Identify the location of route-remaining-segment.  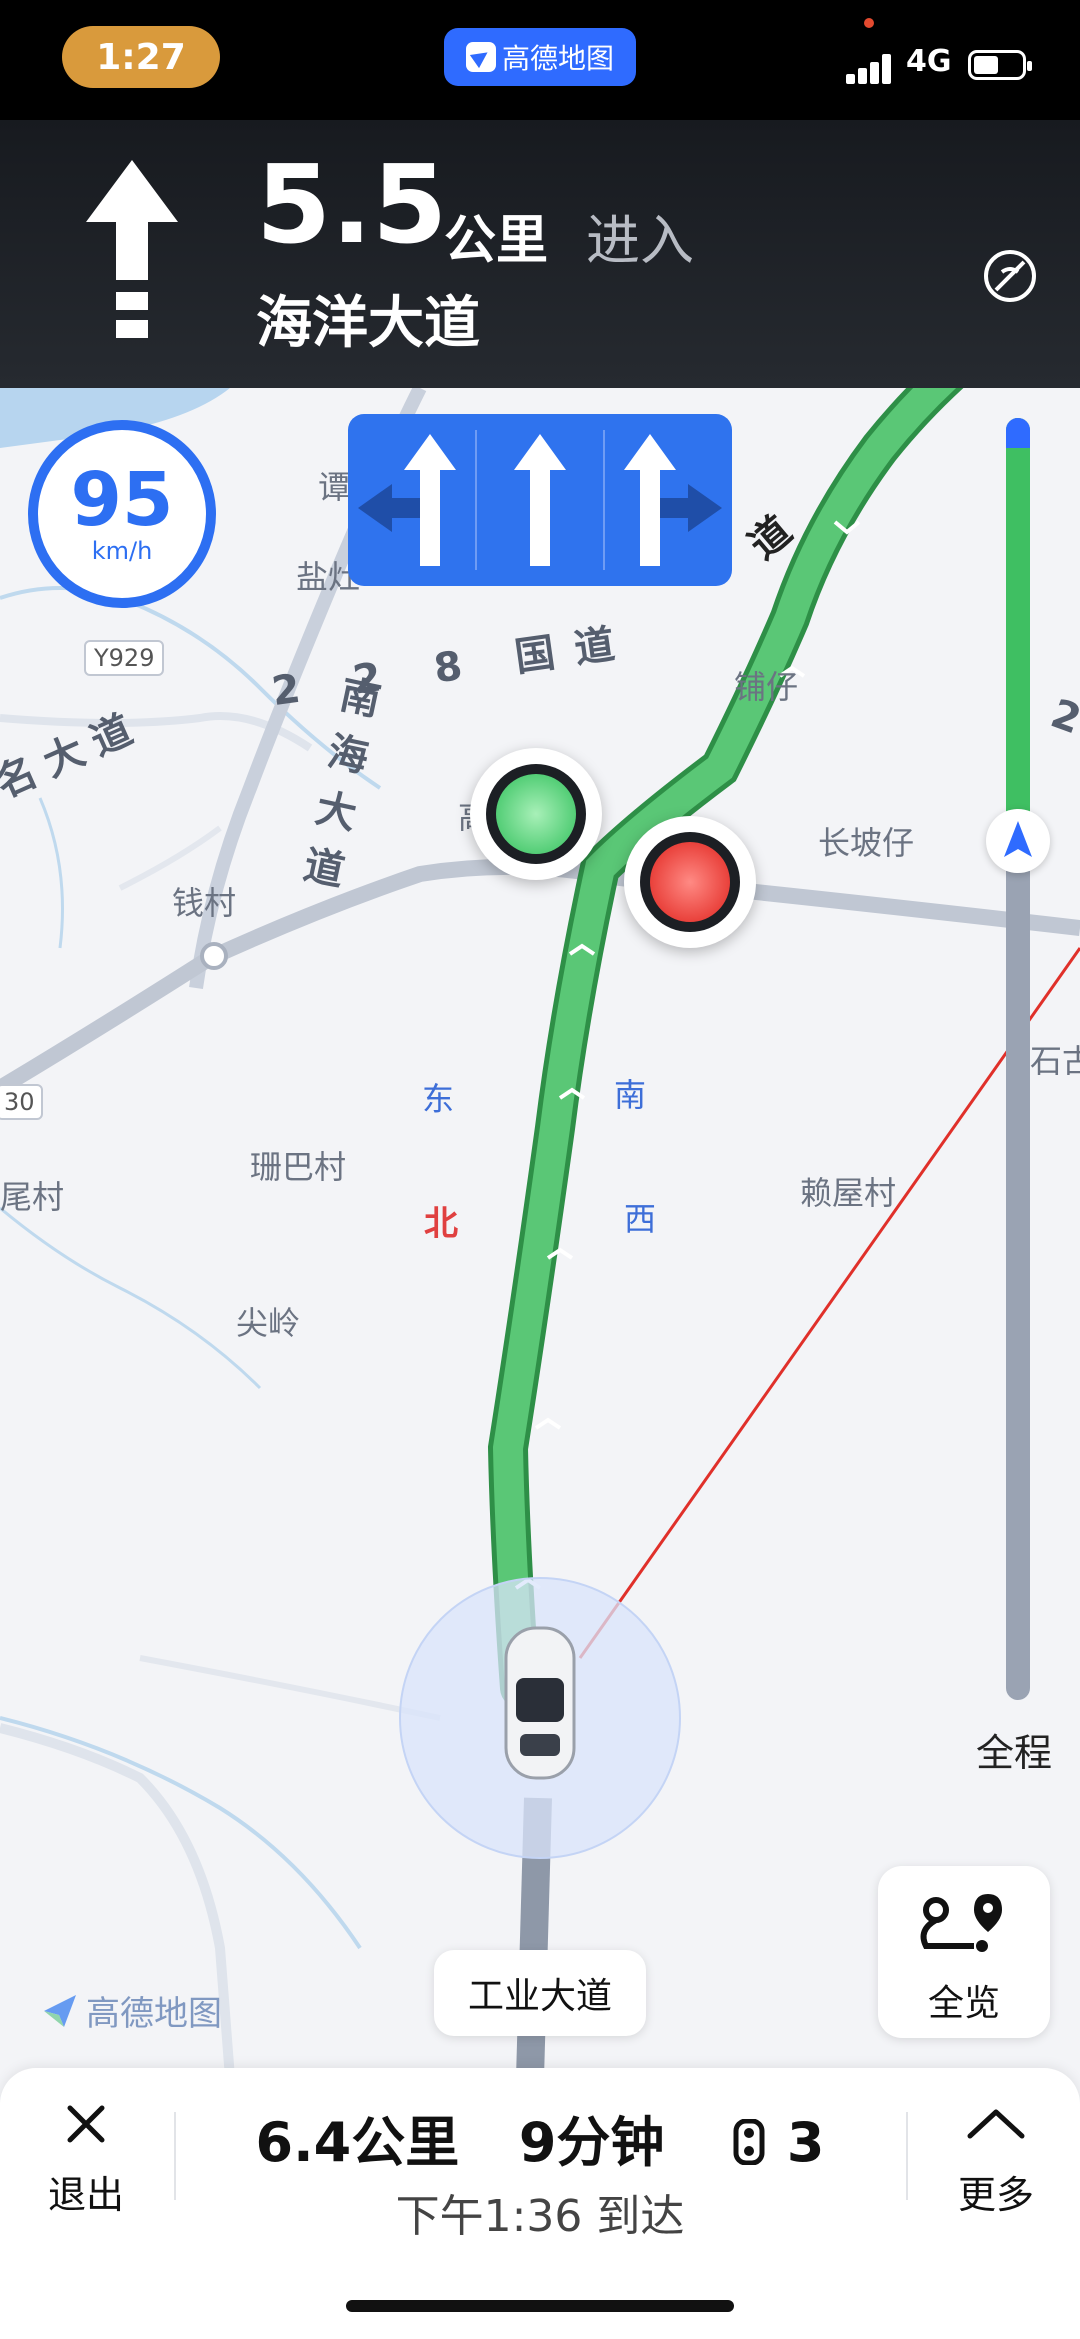
(1018, 629).